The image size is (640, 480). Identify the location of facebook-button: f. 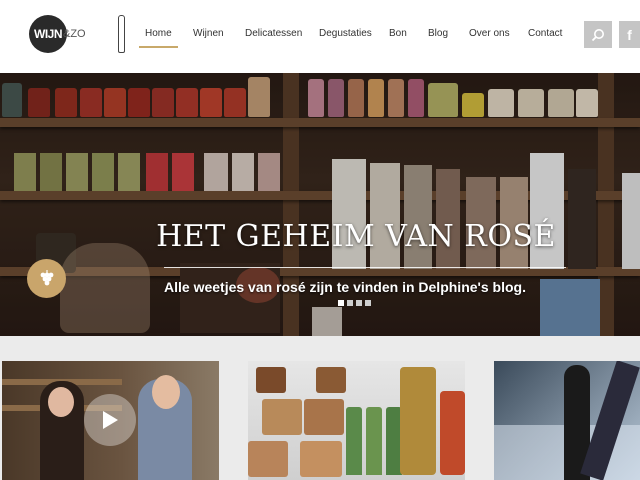
(629, 34).